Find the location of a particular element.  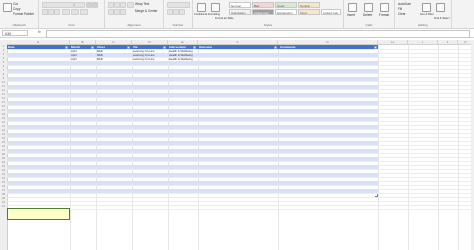

shrink-font-icon is located at coordinates (95, 5).